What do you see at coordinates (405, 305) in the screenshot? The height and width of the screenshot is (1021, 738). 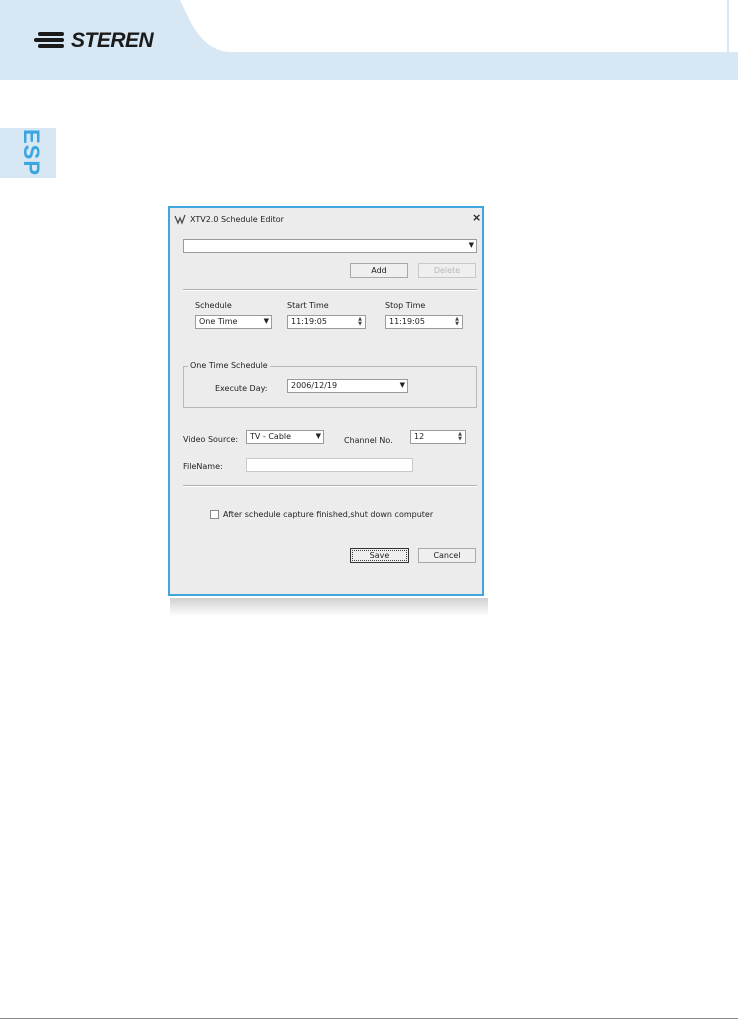 I see `stop-time-label: Stop Time` at bounding box center [405, 305].